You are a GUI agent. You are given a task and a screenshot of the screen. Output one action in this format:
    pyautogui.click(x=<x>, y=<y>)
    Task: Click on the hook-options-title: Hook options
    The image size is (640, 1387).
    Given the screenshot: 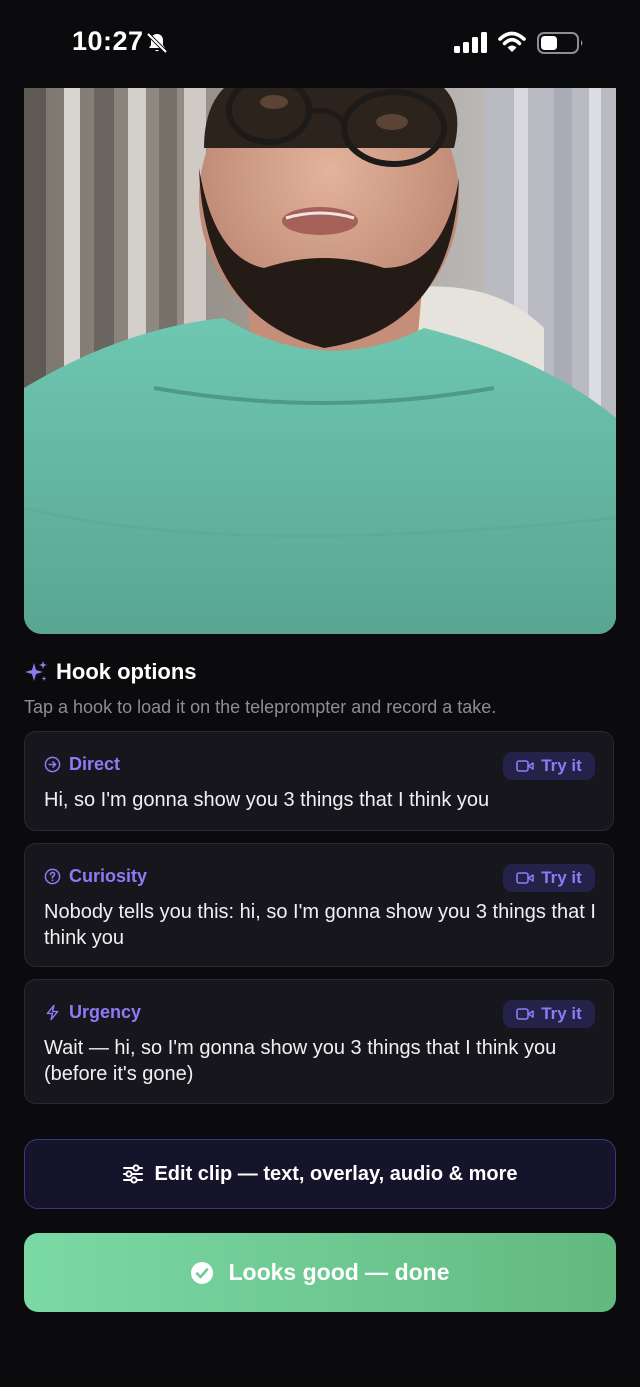 What is the action you would take?
    pyautogui.click(x=126, y=671)
    